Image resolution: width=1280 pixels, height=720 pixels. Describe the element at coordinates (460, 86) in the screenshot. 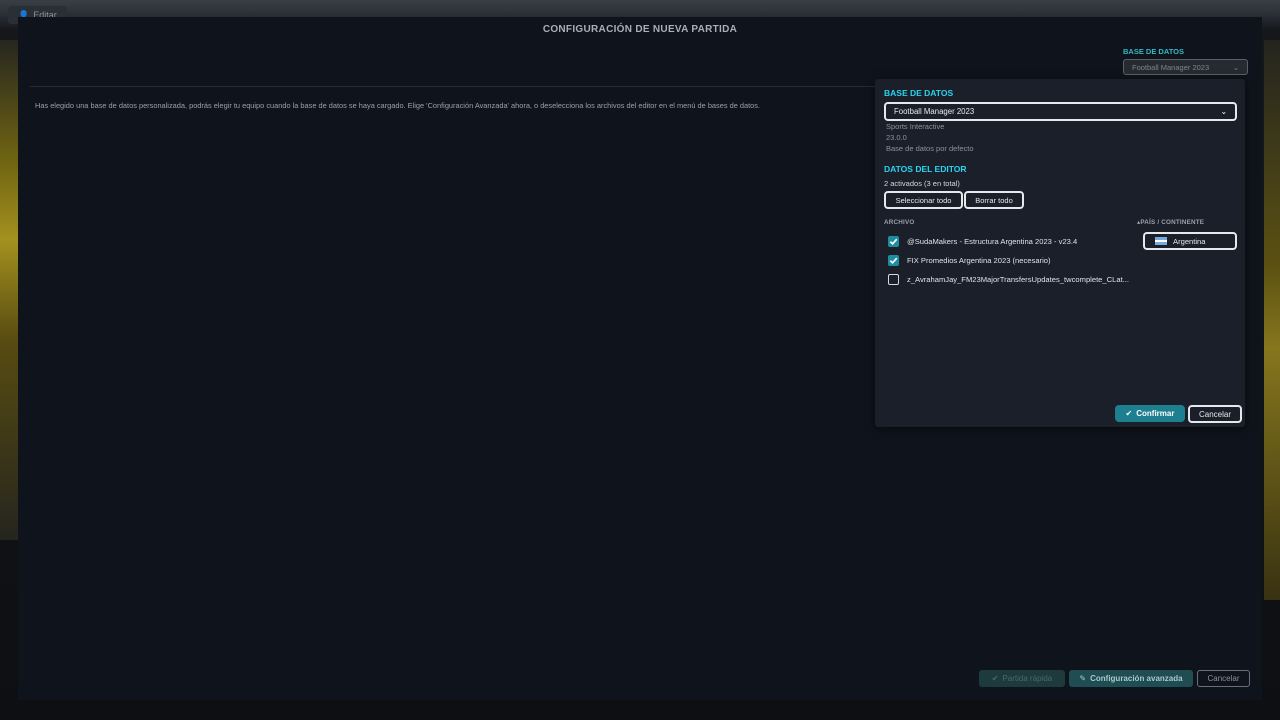

I see `divider` at that location.